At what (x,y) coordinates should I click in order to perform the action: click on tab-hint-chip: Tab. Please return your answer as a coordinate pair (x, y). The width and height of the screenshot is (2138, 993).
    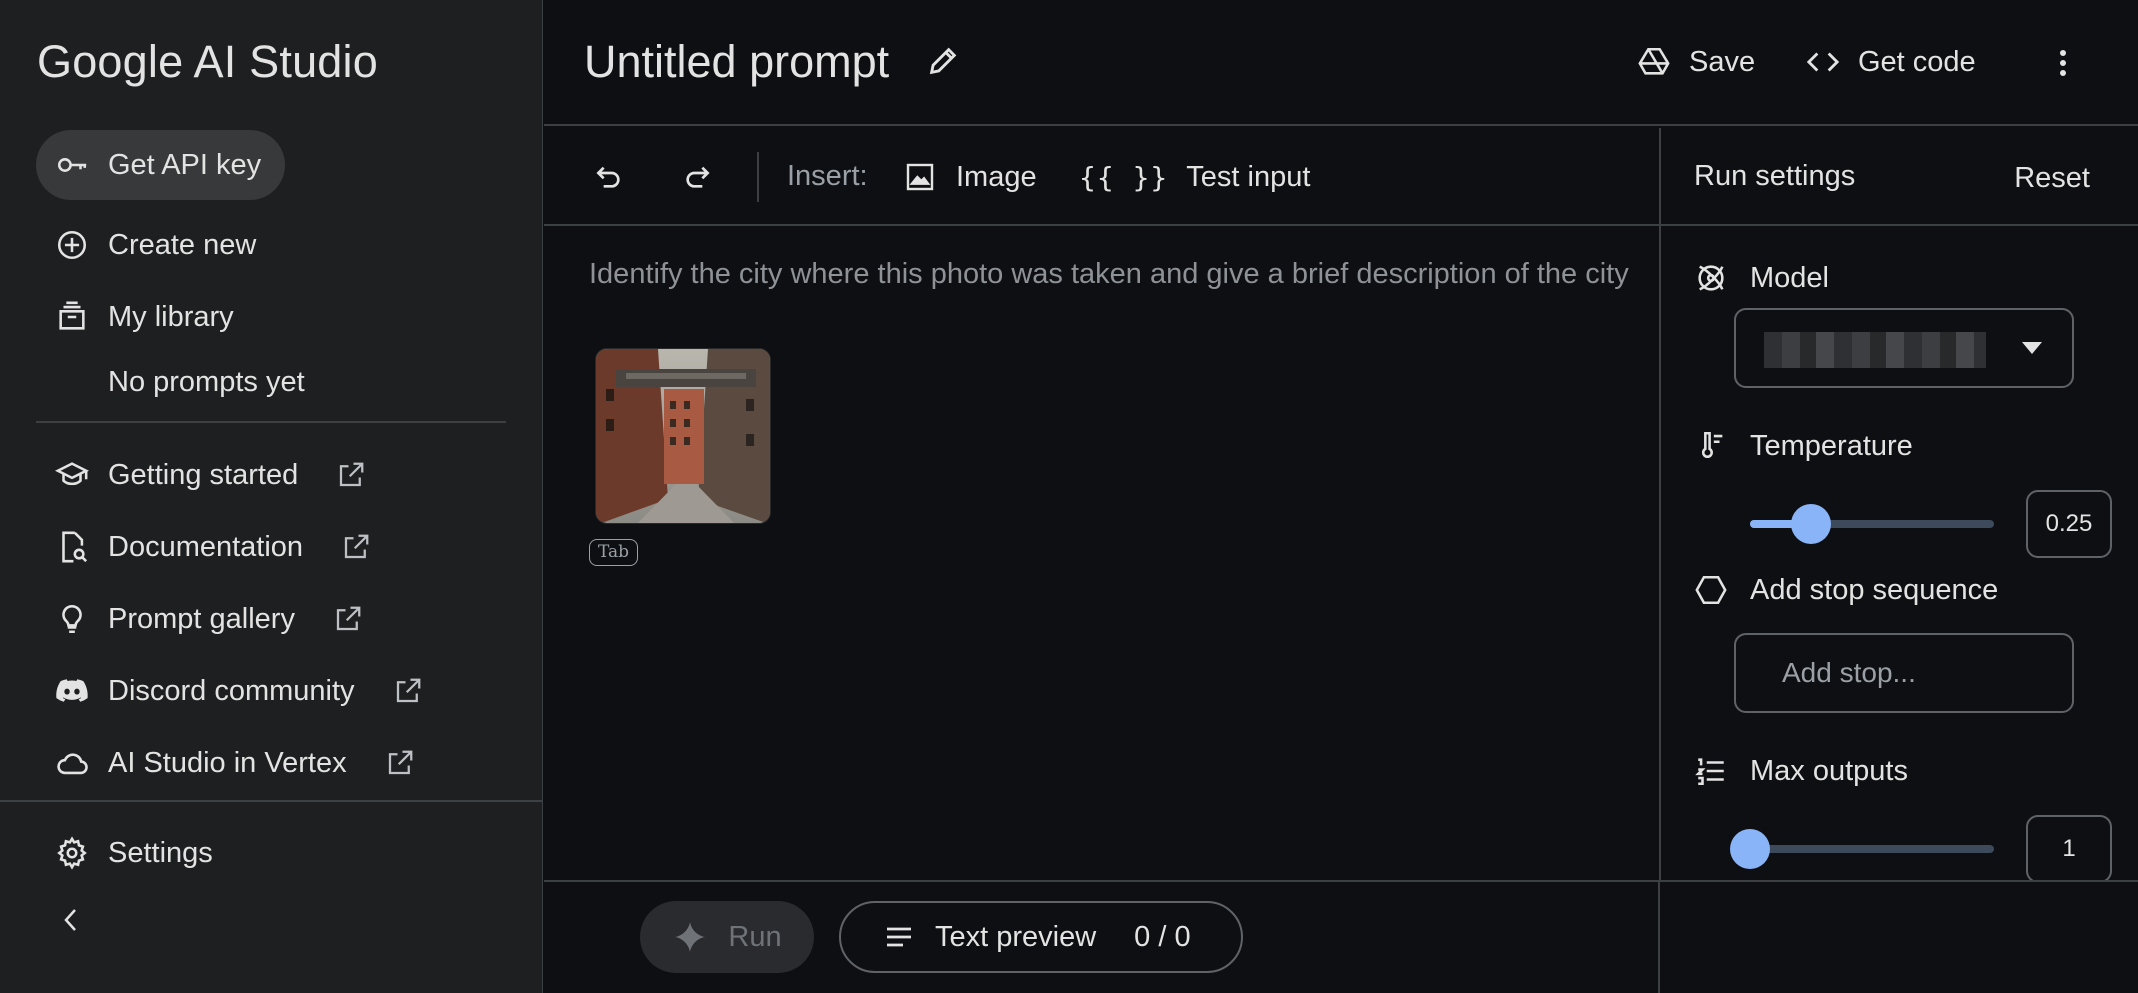
    Looking at the image, I should click on (614, 552).